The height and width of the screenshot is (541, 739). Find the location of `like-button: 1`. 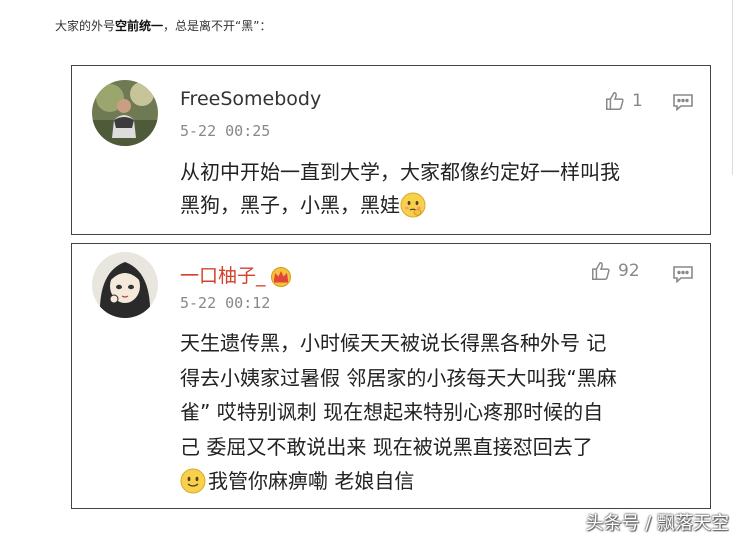

like-button: 1 is located at coordinates (623, 101).